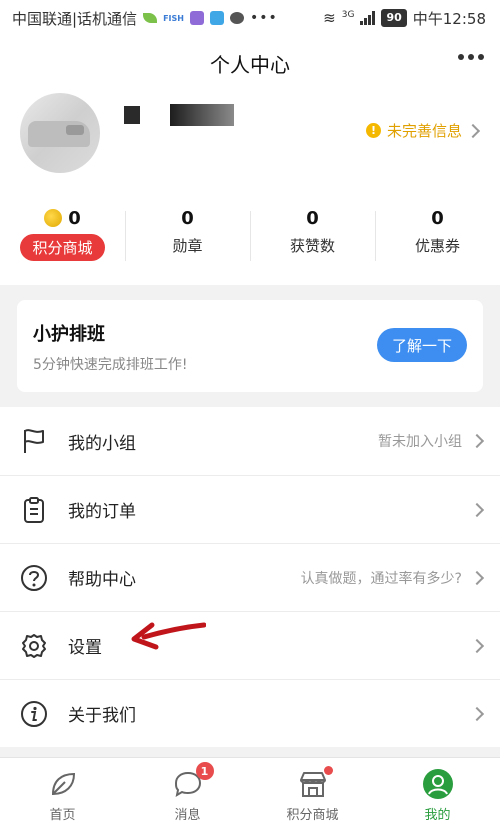 This screenshot has width=500, height=829. What do you see at coordinates (250, 441) in the screenshot?
I see `menu-item-my-group: 我的小组 暂未加入小组` at bounding box center [250, 441].